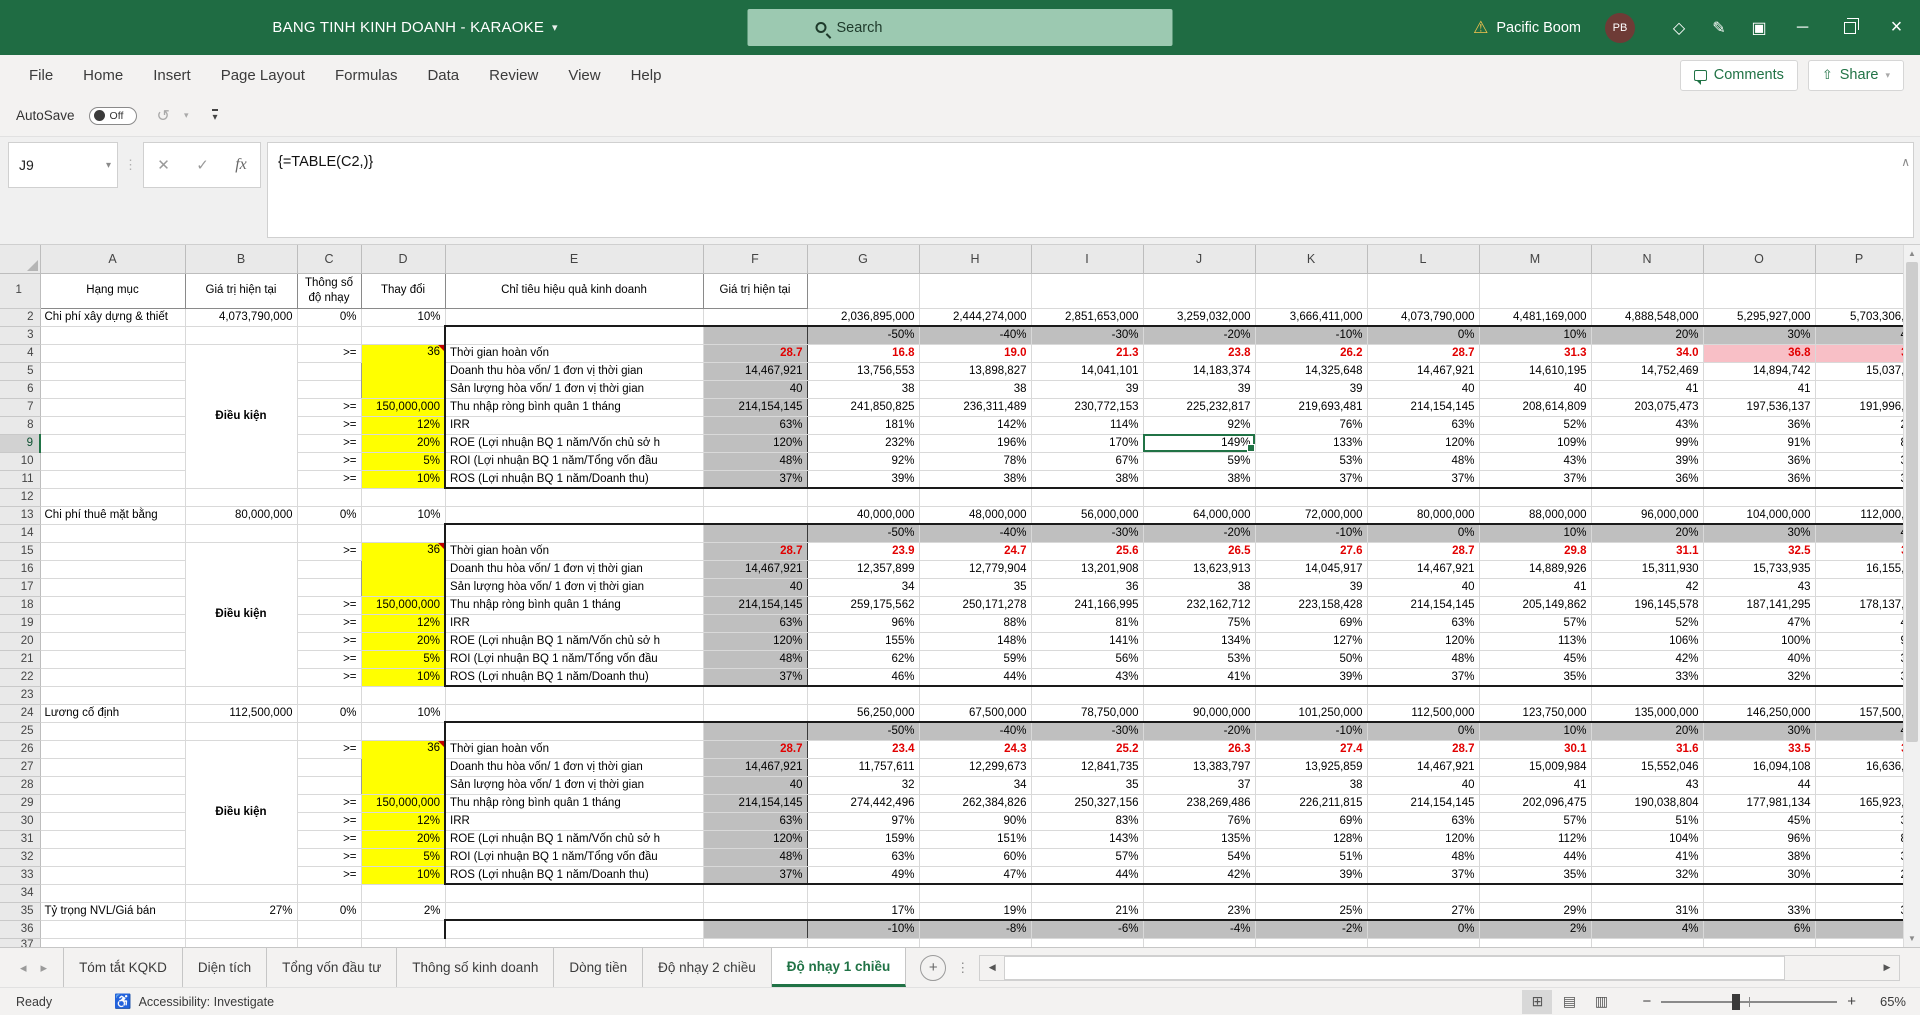  I want to click on minimize-button: ─, so click(1802, 27).